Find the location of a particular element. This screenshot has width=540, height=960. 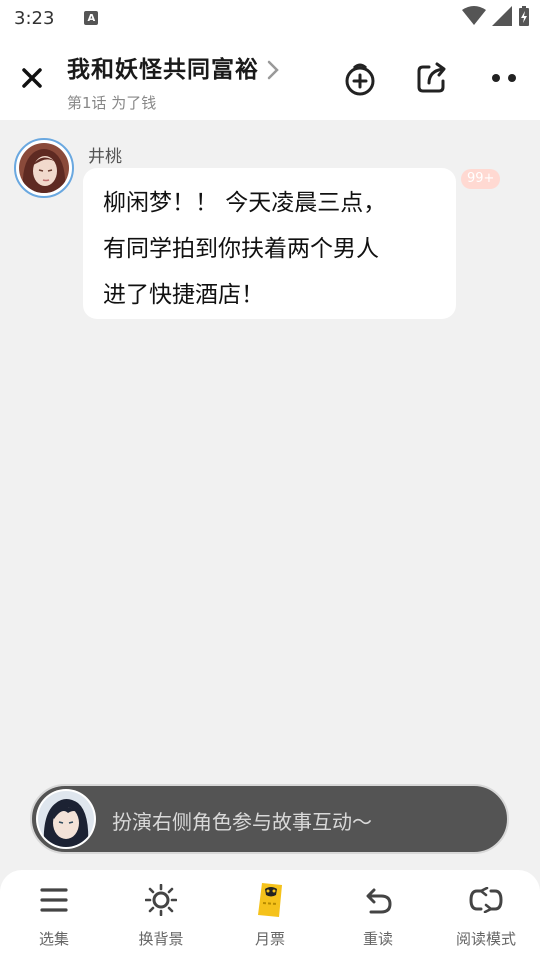

status-time: 3:23 is located at coordinates (34, 18).